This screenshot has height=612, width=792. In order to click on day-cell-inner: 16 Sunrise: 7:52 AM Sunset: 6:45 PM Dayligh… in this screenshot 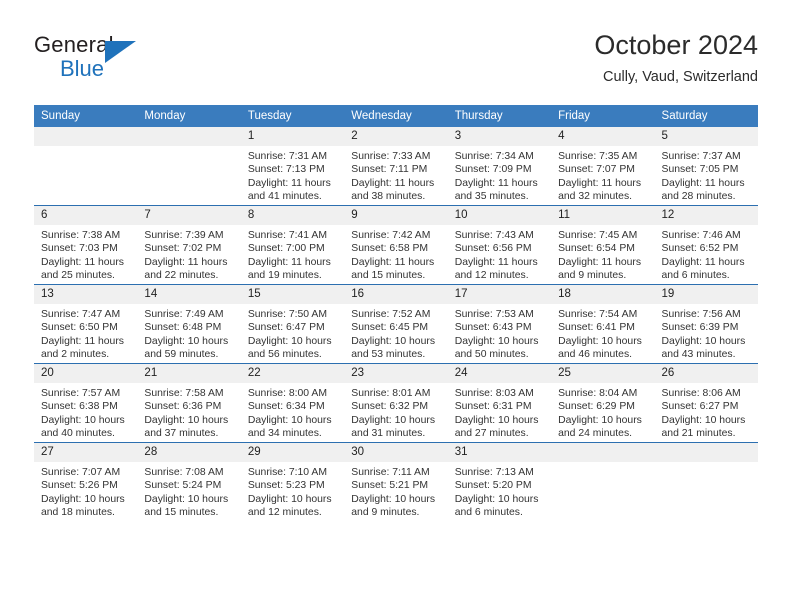, I will do `click(396, 324)`.